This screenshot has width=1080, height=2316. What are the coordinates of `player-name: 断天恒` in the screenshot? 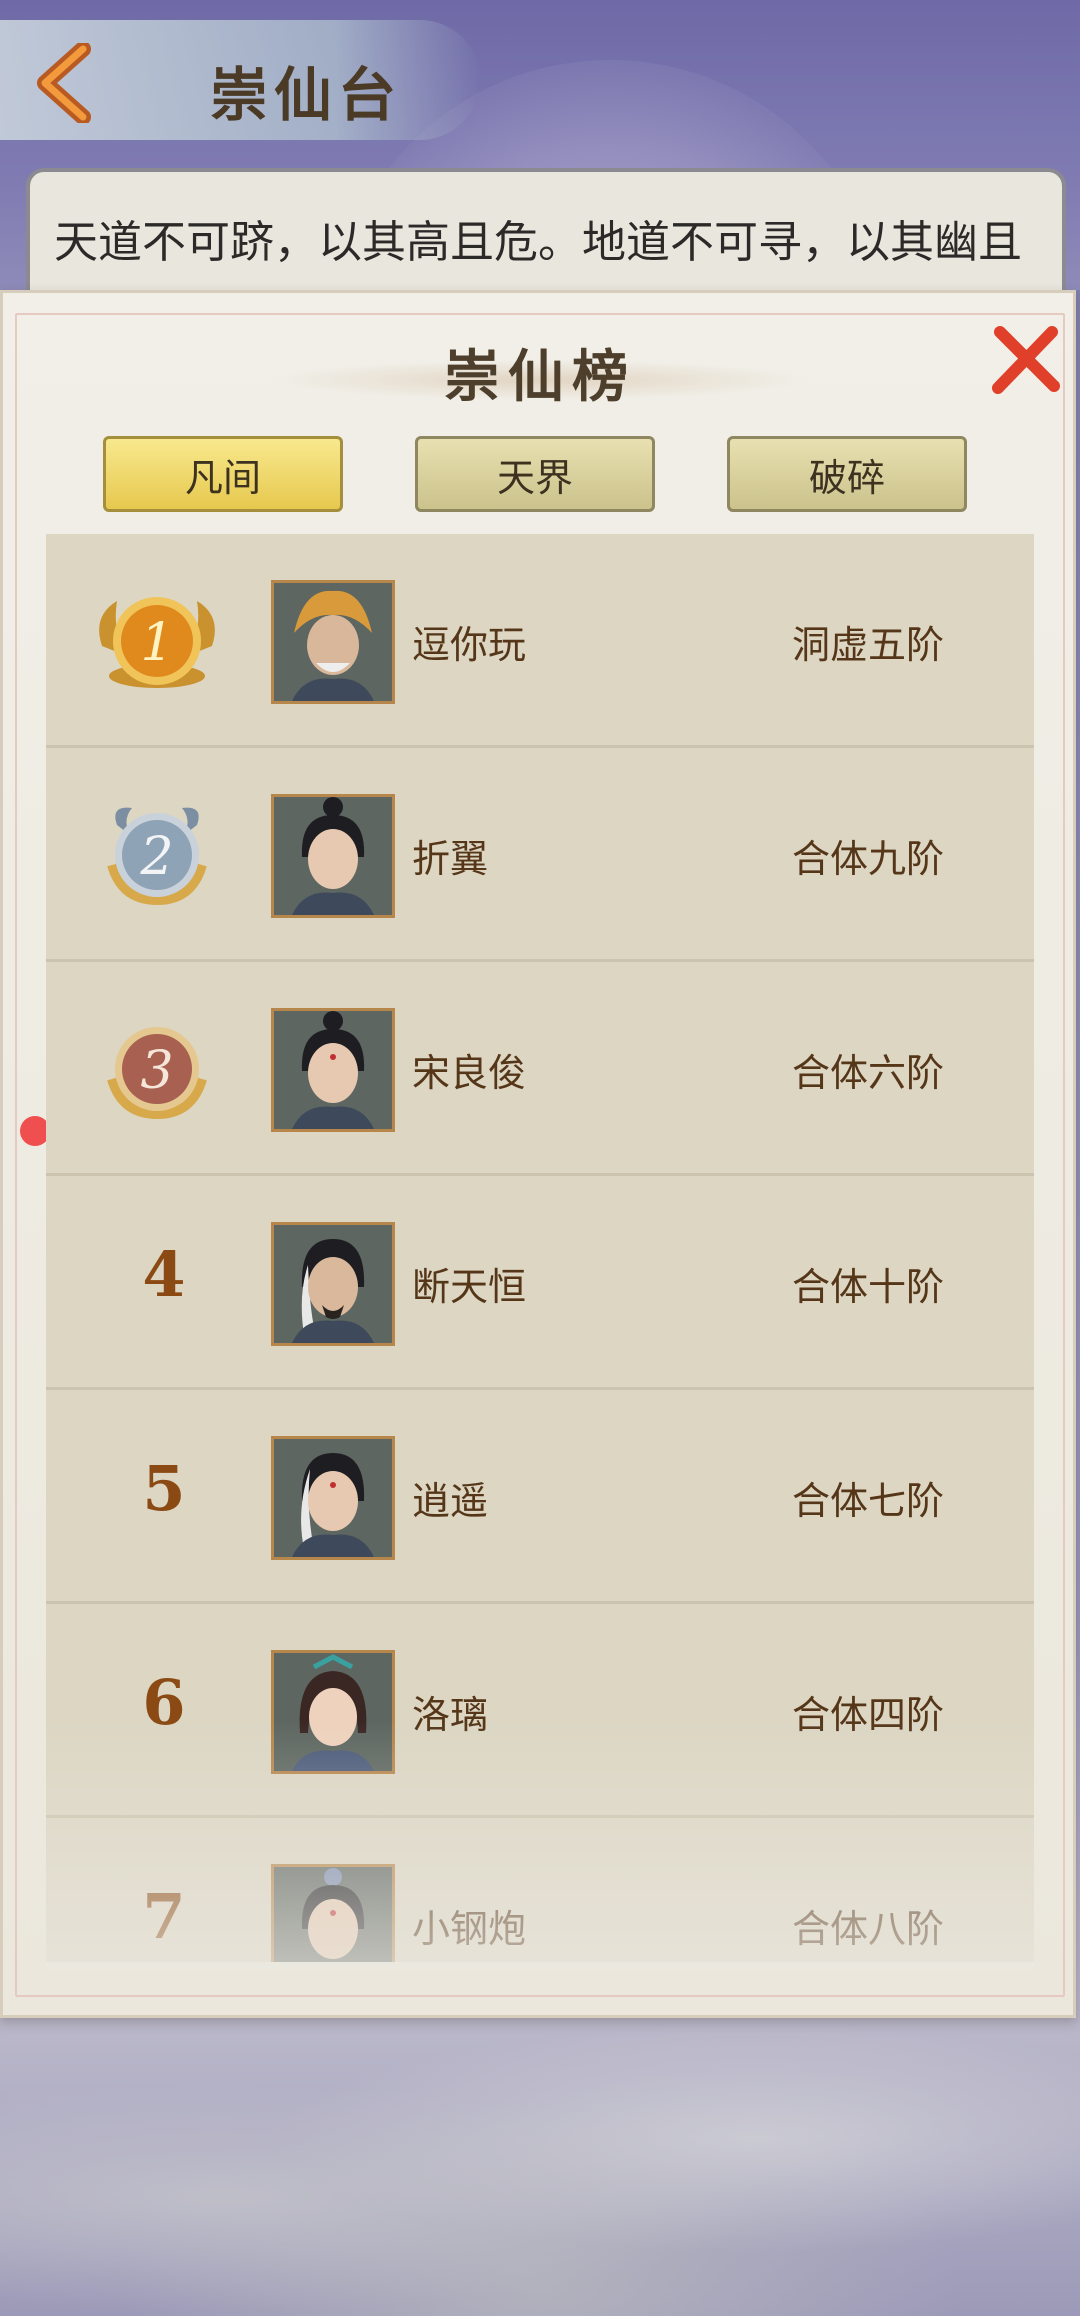 It's located at (469, 1287).